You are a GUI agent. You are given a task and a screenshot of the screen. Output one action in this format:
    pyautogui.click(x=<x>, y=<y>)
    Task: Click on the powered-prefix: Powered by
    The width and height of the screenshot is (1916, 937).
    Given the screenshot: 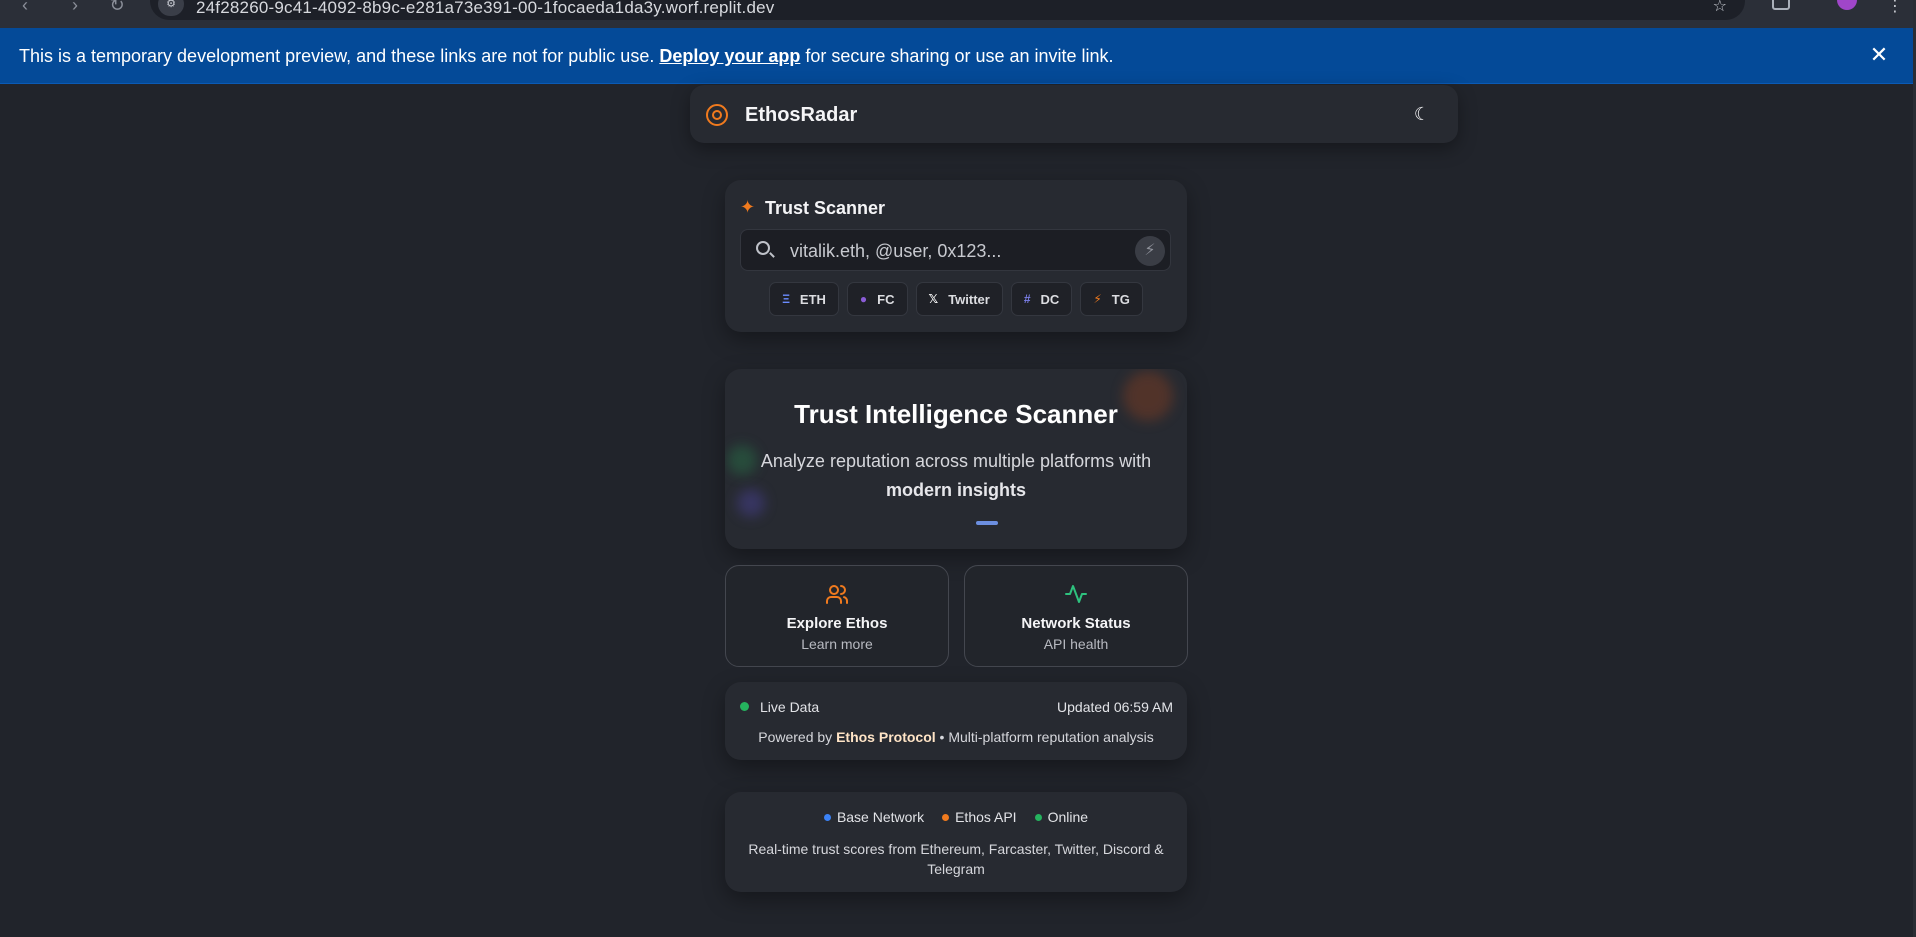 What is the action you would take?
    pyautogui.click(x=795, y=737)
    